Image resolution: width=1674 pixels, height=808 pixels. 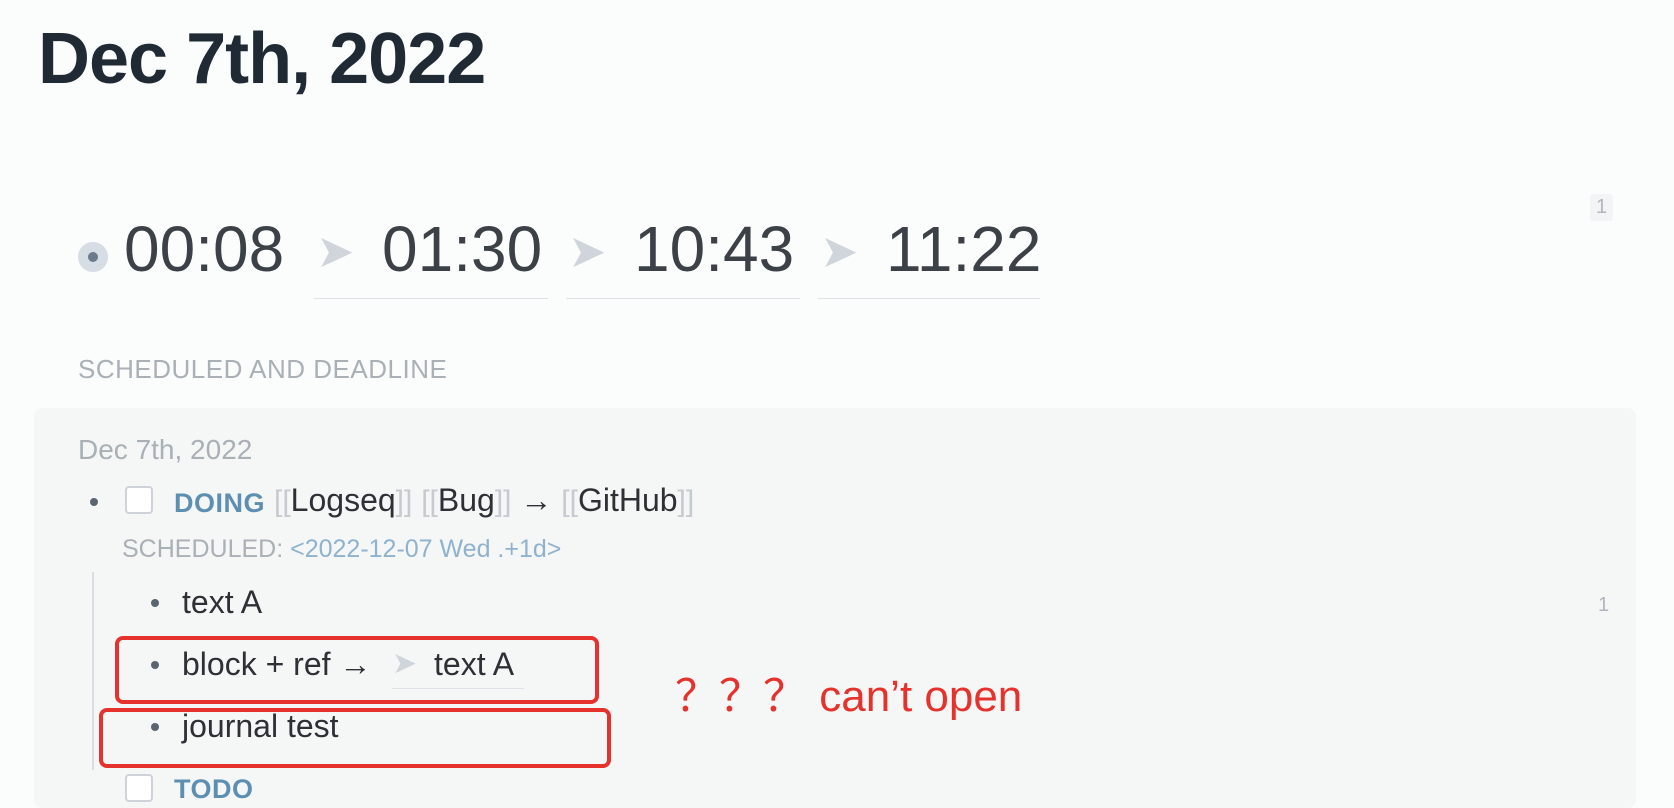 What do you see at coordinates (222, 602) in the screenshot?
I see `child-block-text: text A` at bounding box center [222, 602].